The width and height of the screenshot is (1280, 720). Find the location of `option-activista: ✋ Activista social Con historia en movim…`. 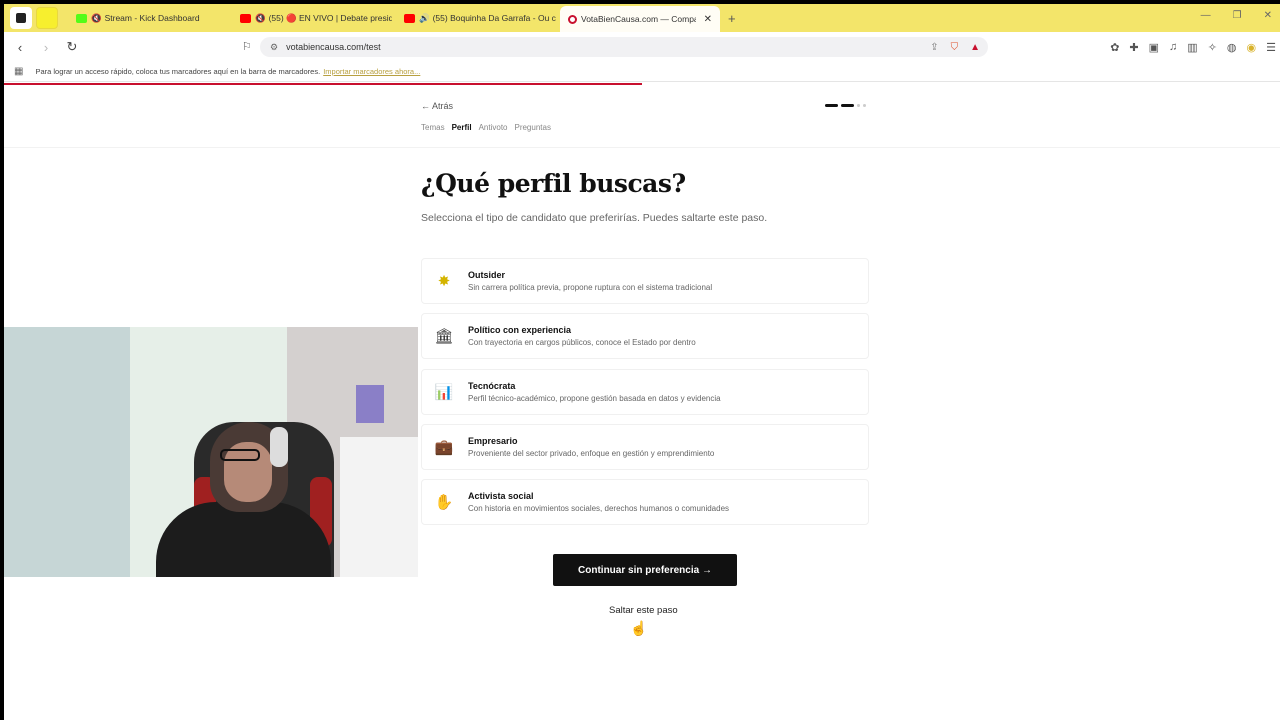

option-activista: ✋ Activista social Con historia en movim… is located at coordinates (645, 502).